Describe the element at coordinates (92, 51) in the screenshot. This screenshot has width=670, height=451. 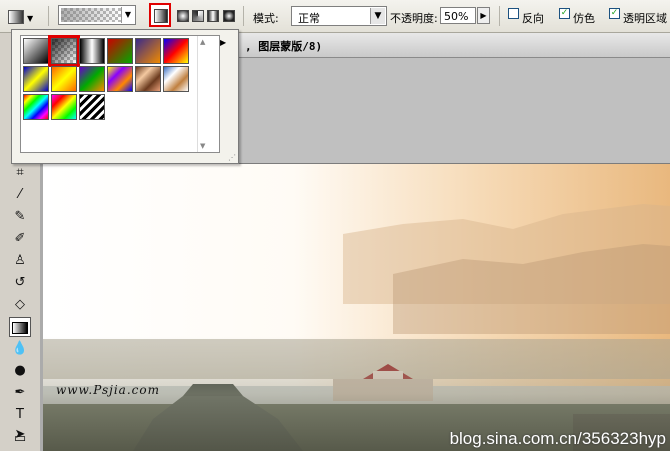
I see `gradient-swatch-black-white` at that location.